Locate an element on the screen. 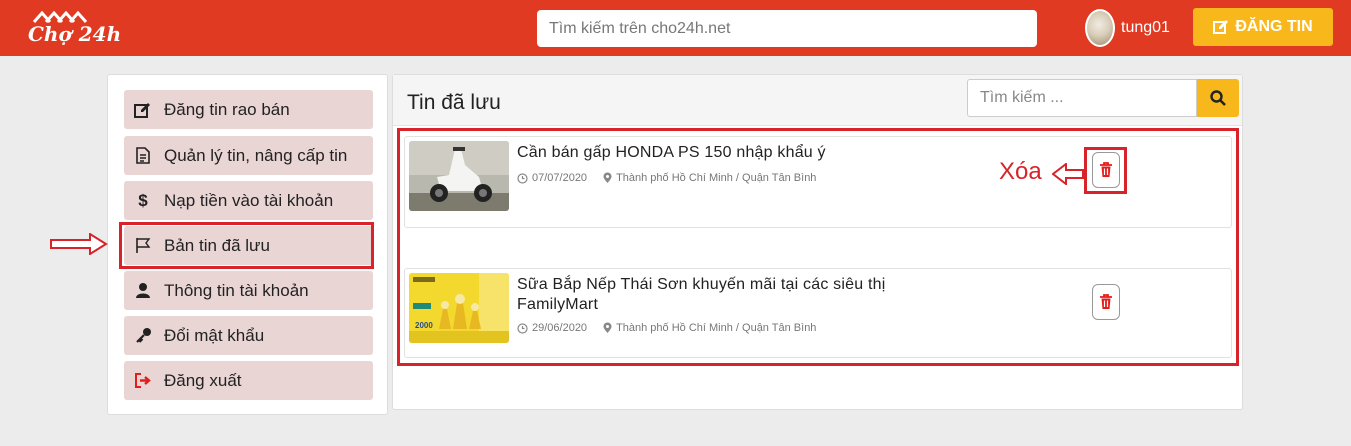 Image resolution: width=1351 pixels, height=446 pixels. active-item-highlight is located at coordinates (246, 245).